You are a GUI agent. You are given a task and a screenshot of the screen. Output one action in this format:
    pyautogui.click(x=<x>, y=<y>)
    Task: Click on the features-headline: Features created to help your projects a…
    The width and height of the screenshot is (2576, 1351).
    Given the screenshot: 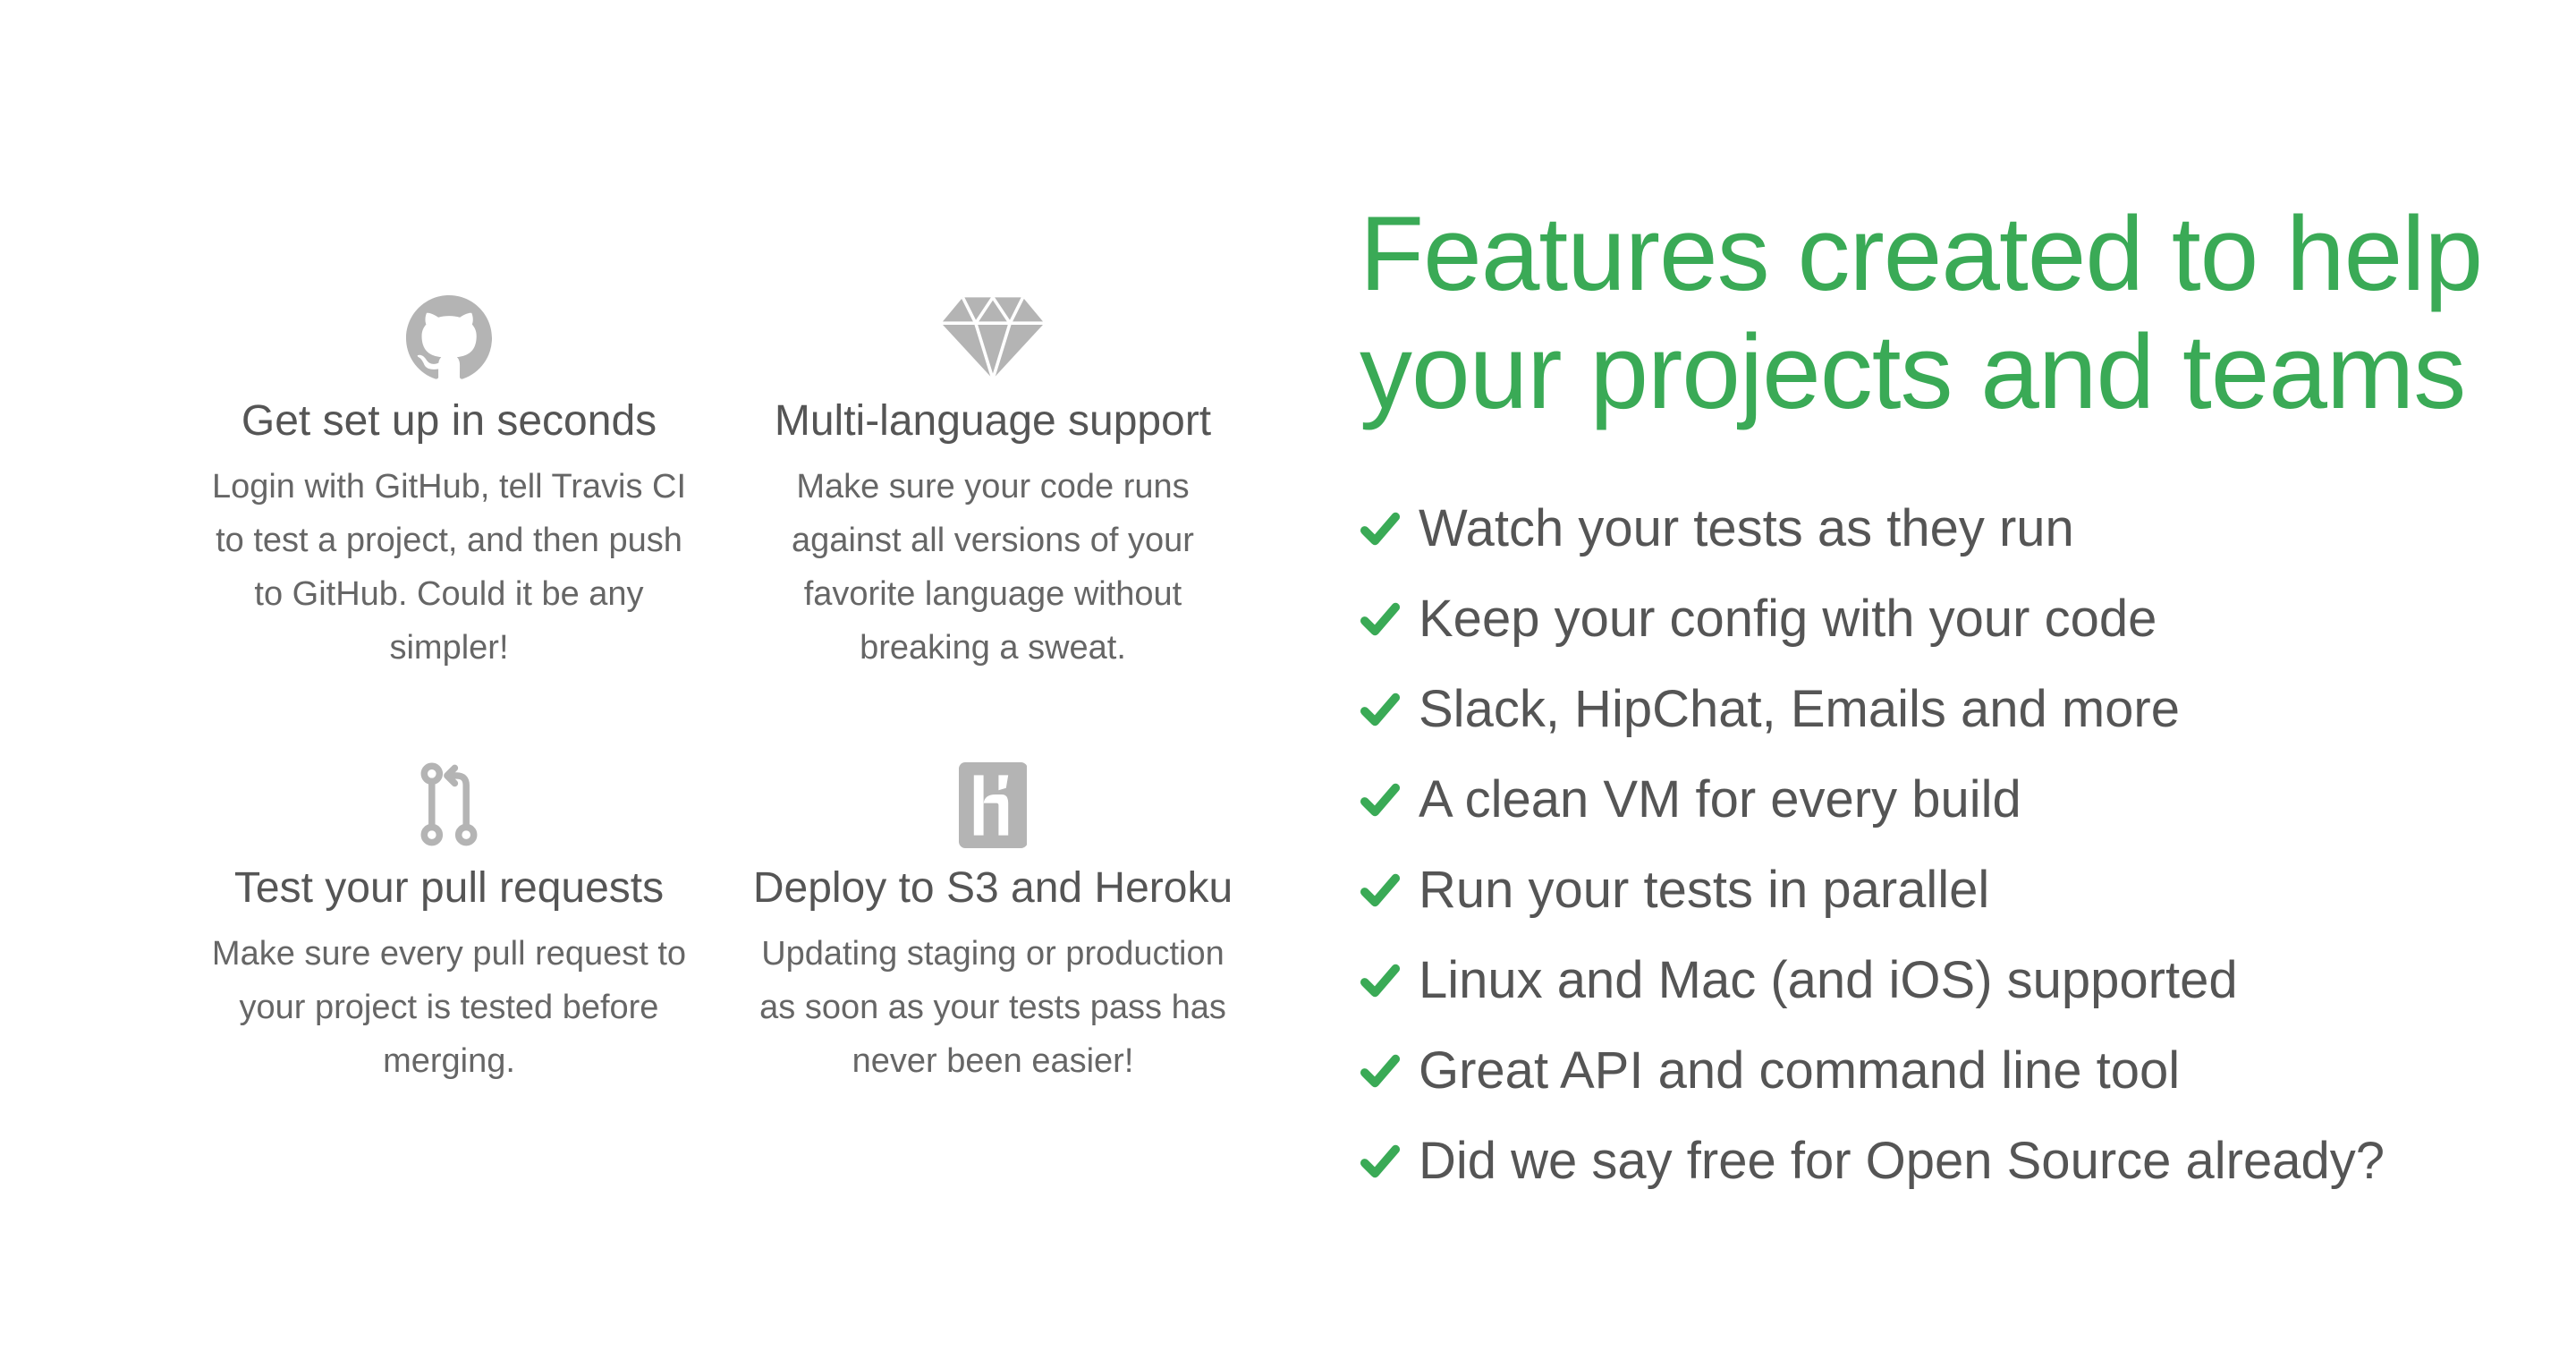 What is the action you would take?
    pyautogui.click(x=1941, y=313)
    